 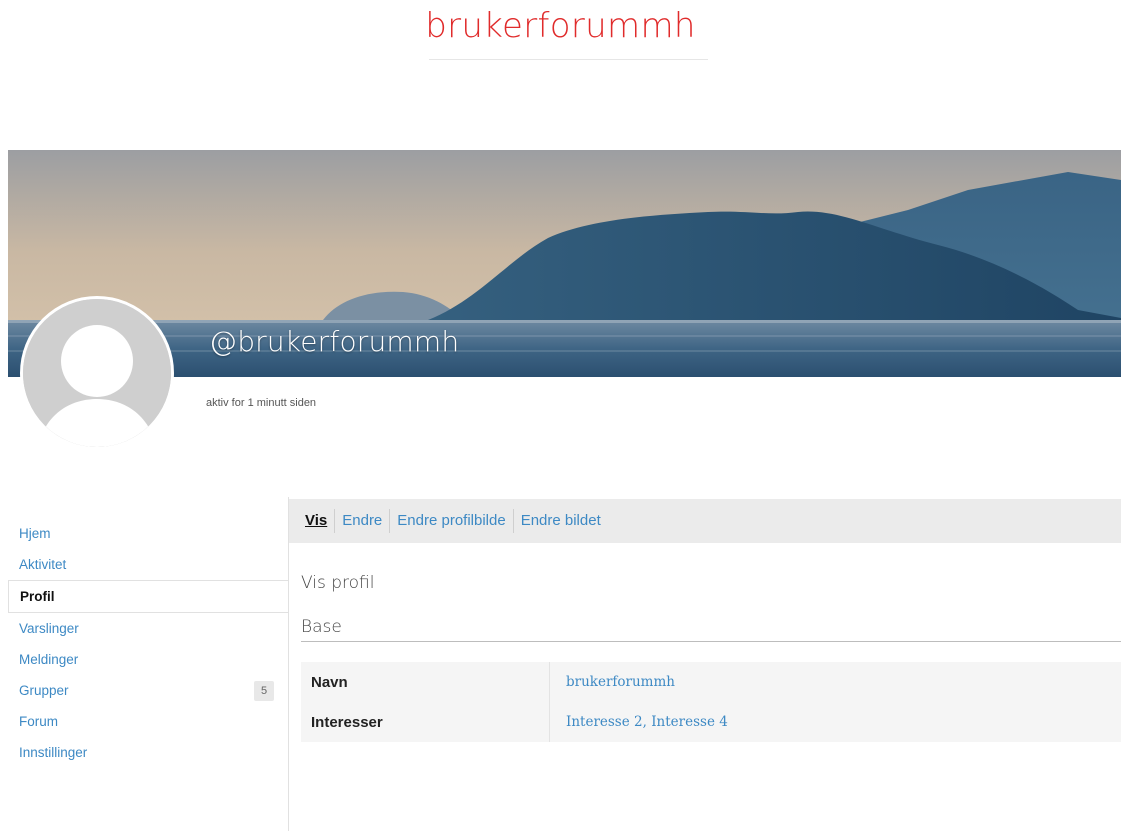 What do you see at coordinates (711, 641) in the screenshot?
I see `group-divider` at bounding box center [711, 641].